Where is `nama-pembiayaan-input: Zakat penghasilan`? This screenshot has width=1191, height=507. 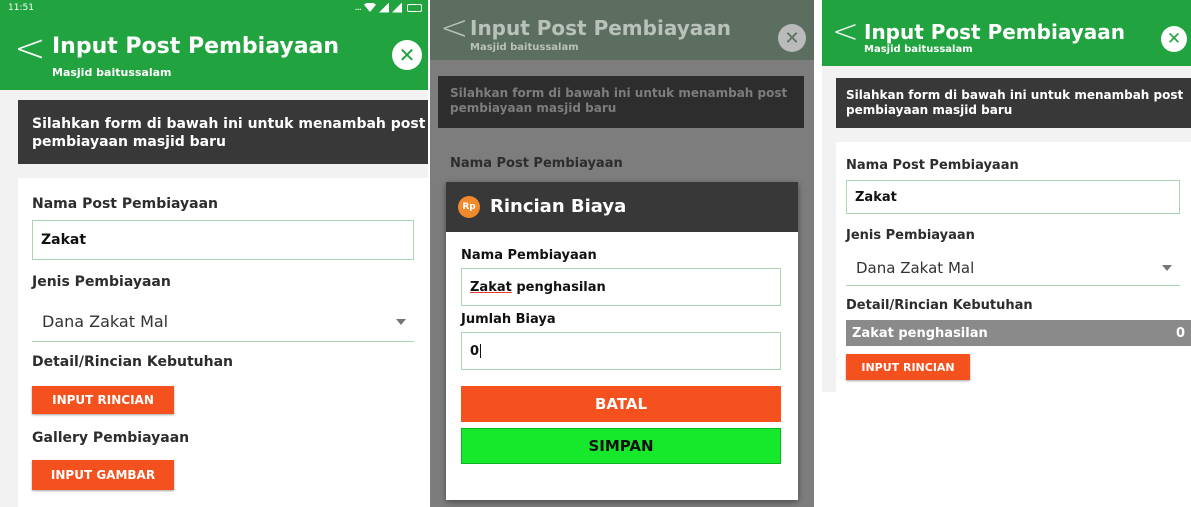
nama-pembiayaan-input: Zakat penghasilan is located at coordinates (621, 287).